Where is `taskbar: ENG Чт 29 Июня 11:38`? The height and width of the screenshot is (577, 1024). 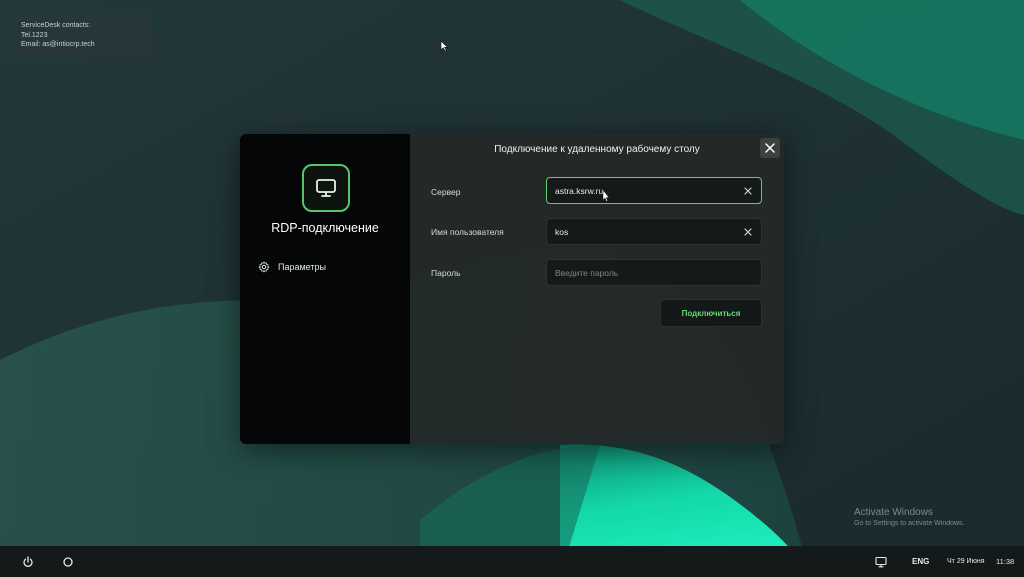
taskbar: ENG Чт 29 Июня 11:38 is located at coordinates (512, 561).